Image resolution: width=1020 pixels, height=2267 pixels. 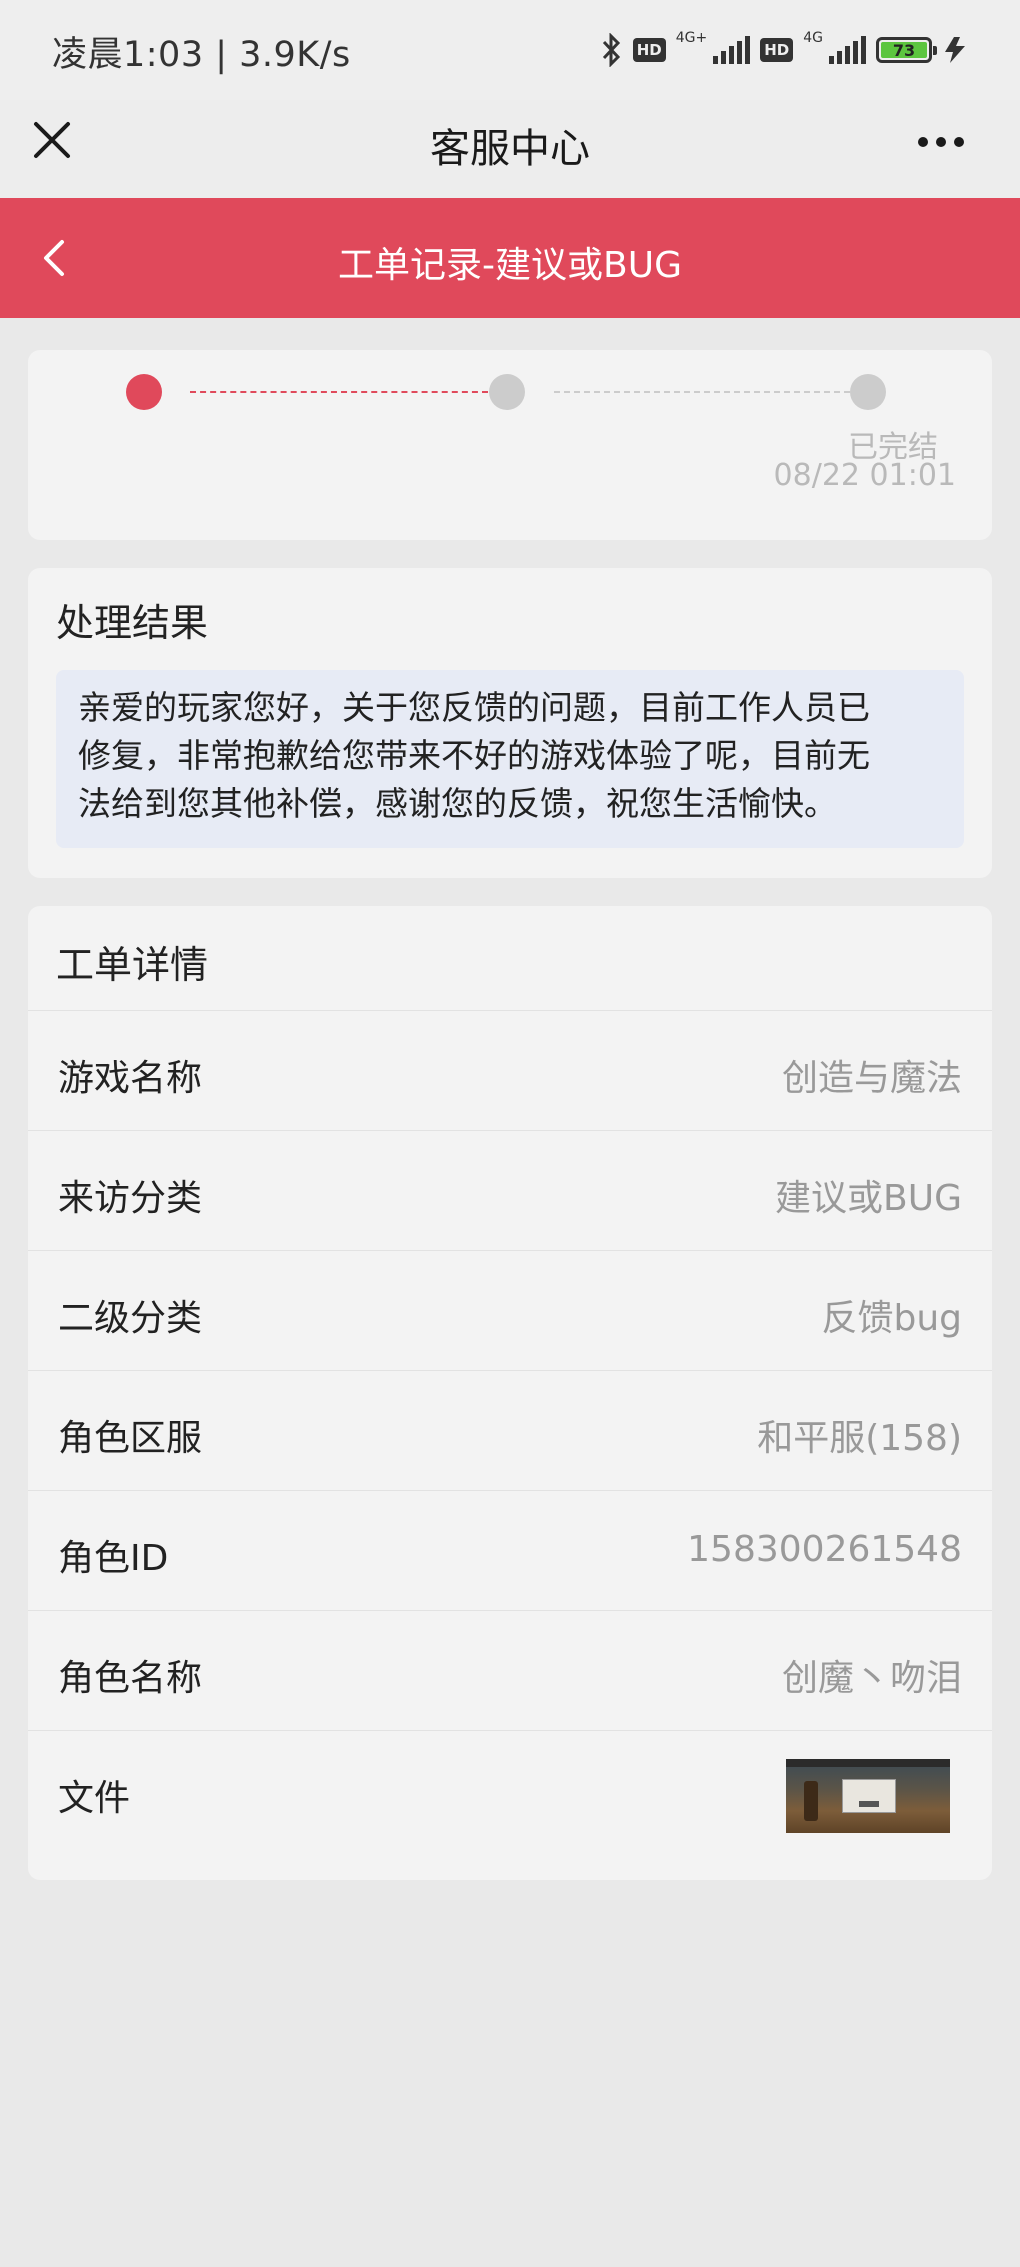 I want to click on step-dot-processing, so click(x=507, y=392).